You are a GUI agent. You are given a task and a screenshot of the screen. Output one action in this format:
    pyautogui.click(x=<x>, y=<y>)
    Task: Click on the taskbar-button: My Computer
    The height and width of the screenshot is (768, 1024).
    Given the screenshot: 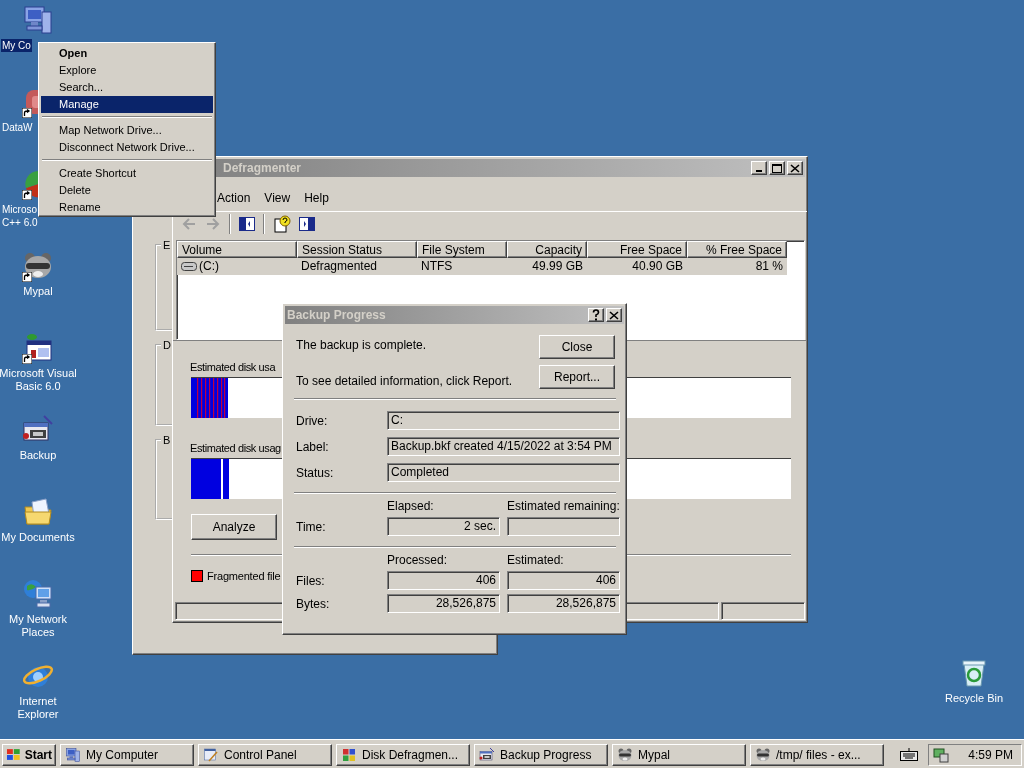 What is the action you would take?
    pyautogui.click(x=127, y=755)
    